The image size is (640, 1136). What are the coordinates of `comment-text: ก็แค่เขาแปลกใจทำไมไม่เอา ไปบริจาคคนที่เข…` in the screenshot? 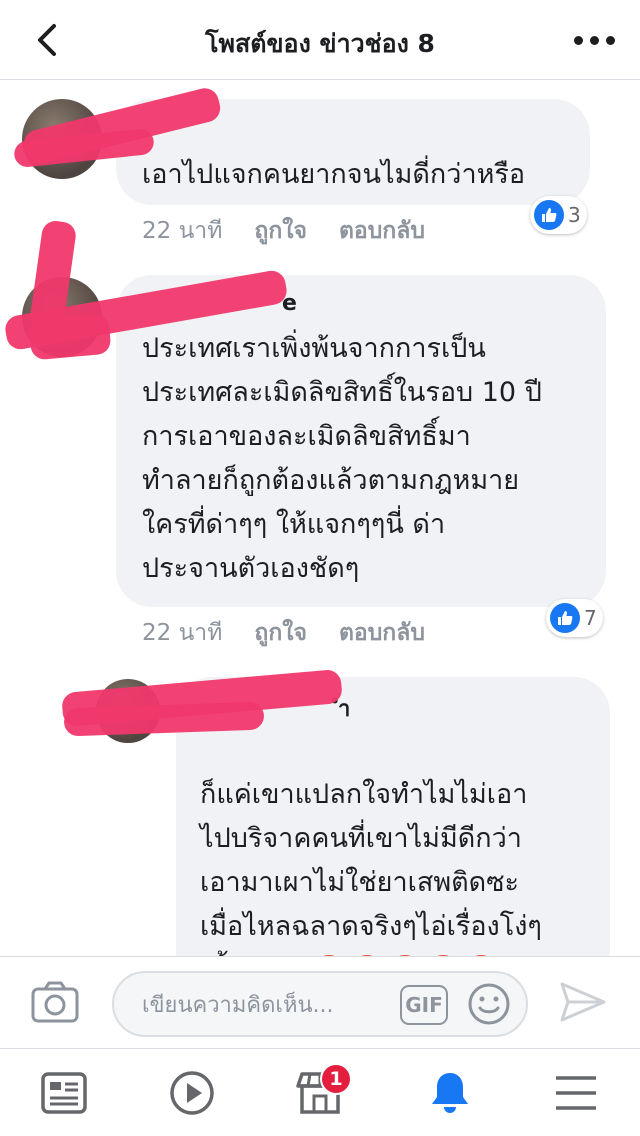 It's located at (371, 842).